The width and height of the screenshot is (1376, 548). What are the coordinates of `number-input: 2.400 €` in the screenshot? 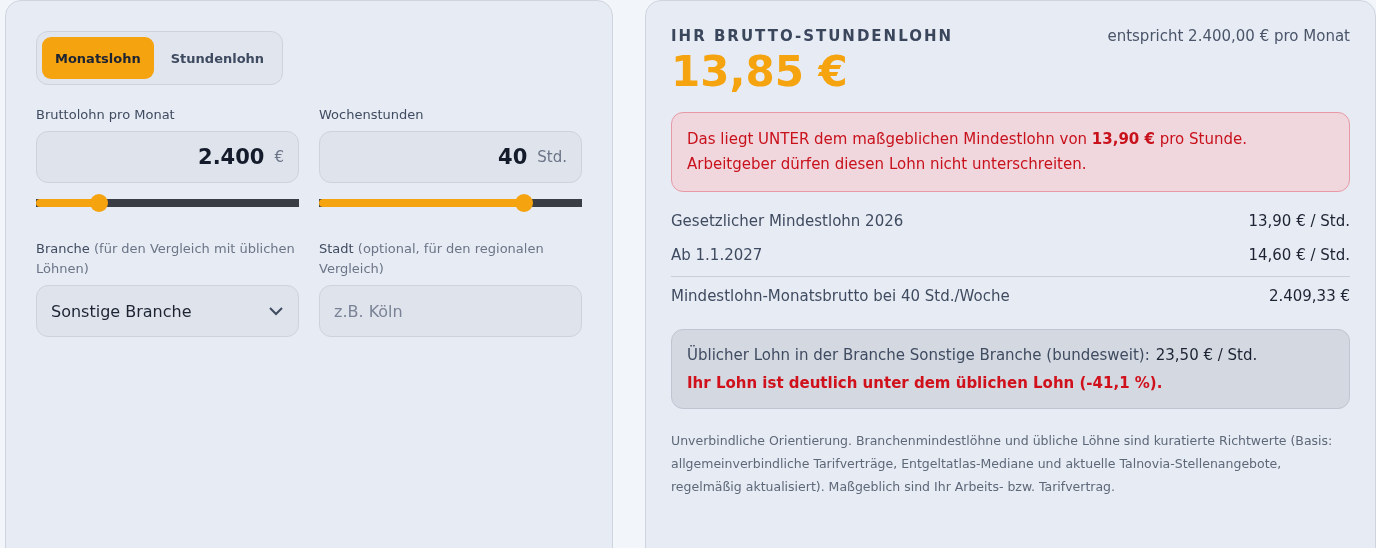 It's located at (167, 157).